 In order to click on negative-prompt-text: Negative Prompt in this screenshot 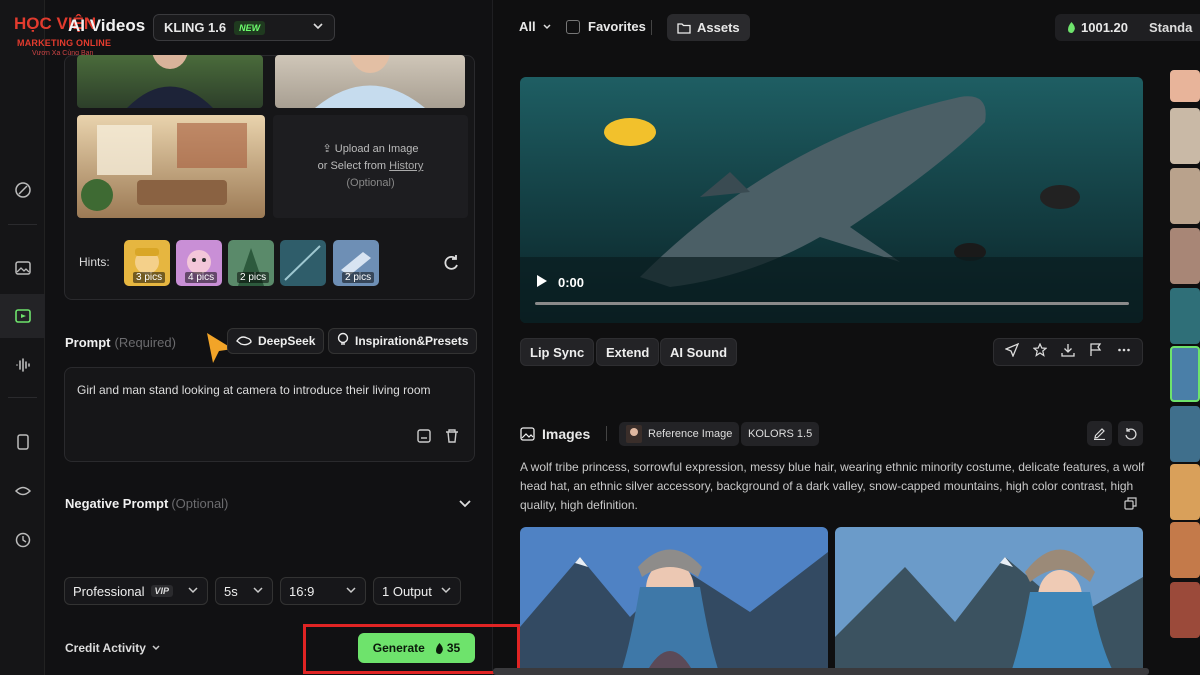, I will do `click(117, 503)`.